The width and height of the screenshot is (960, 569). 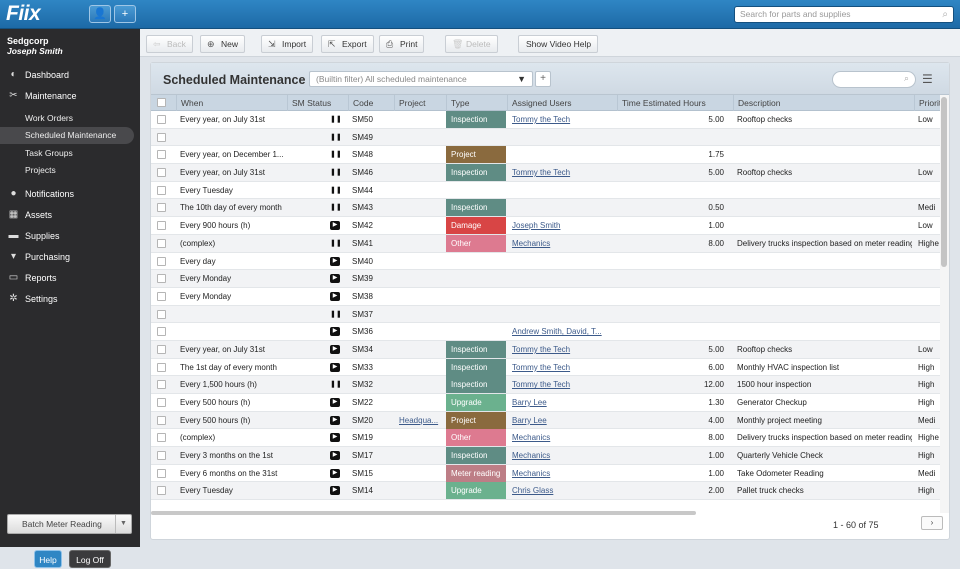 I want to click on column-header-project: Project, so click(x=420, y=103).